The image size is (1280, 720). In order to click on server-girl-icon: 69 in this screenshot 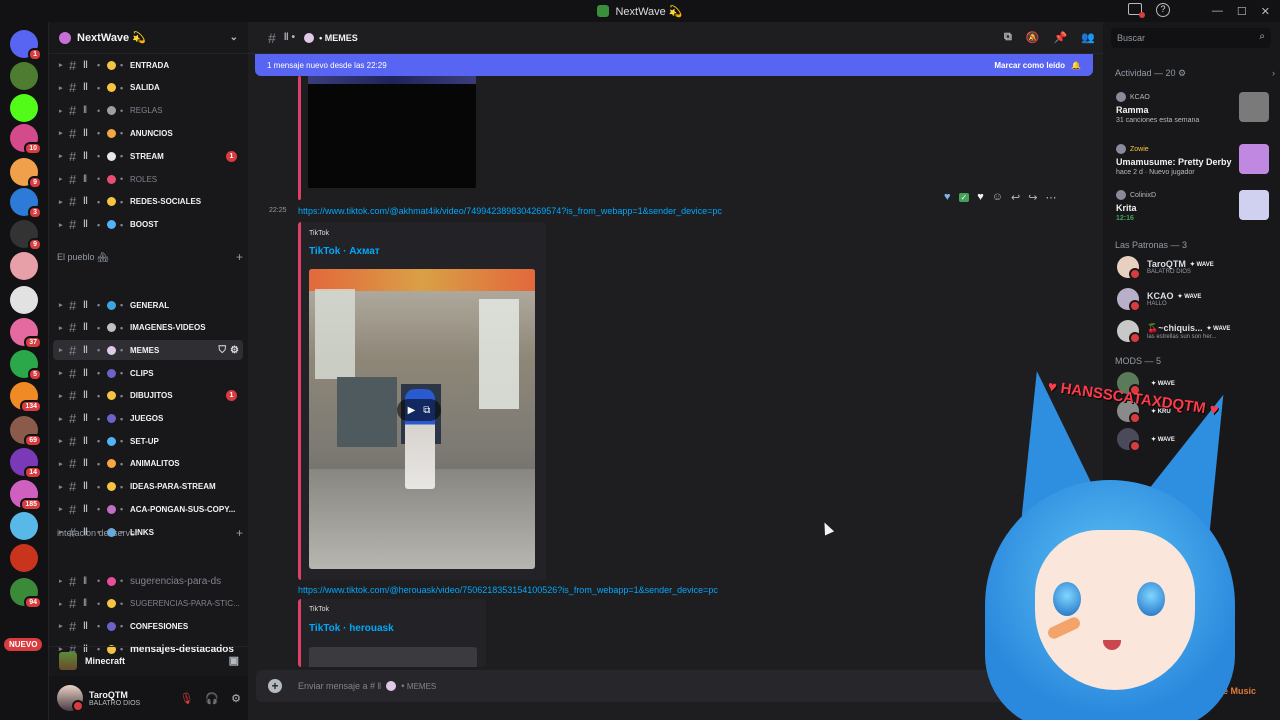, I will do `click(26, 431)`.